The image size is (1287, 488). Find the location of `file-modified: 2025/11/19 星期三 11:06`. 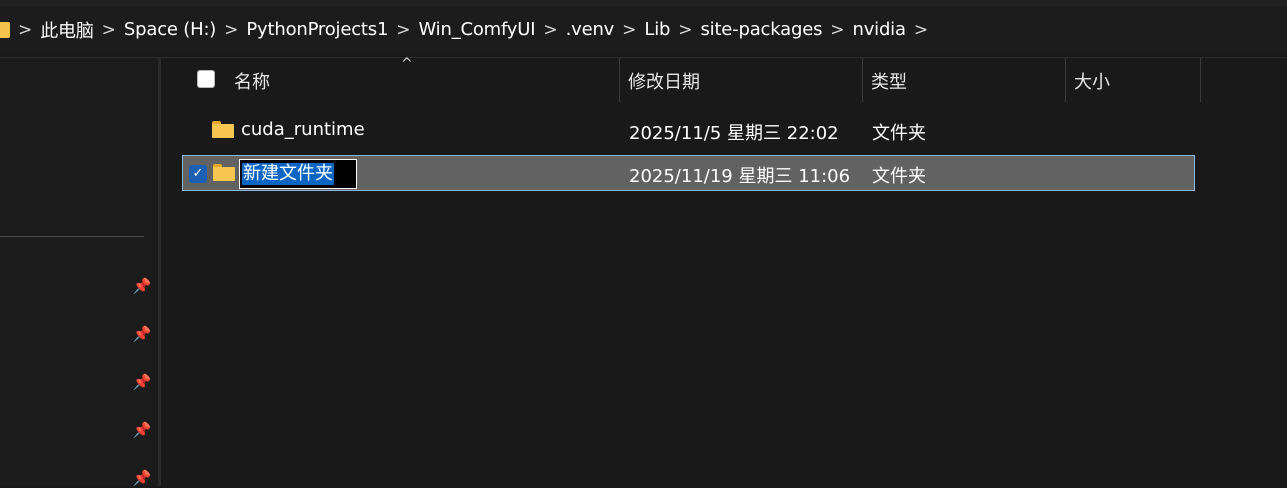

file-modified: 2025/11/19 星期三 11:06 is located at coordinates (740, 176).